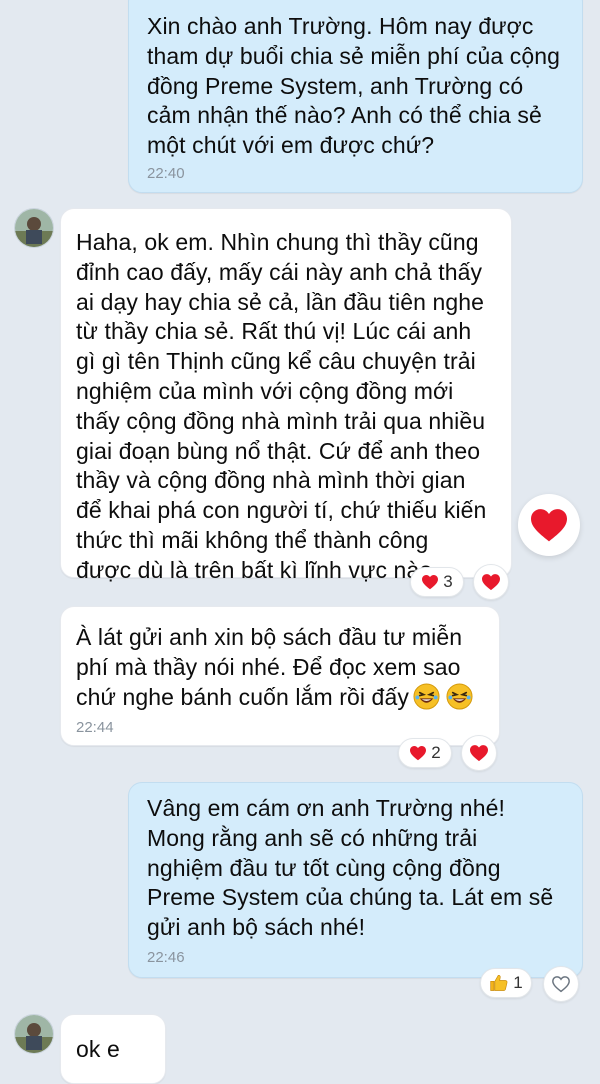 This screenshot has width=600, height=1084. I want to click on reaction-summary: 3, so click(437, 582).